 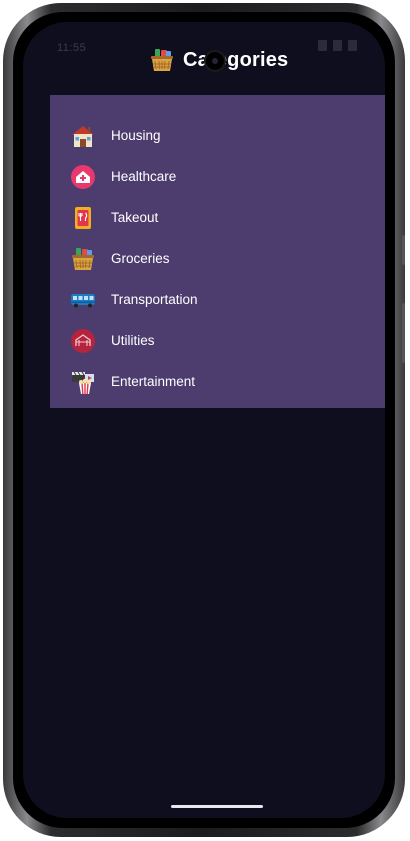 I want to click on bus-icon, so click(x=83, y=300).